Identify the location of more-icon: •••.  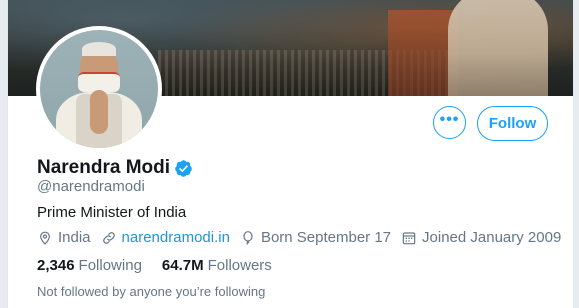
(449, 119).